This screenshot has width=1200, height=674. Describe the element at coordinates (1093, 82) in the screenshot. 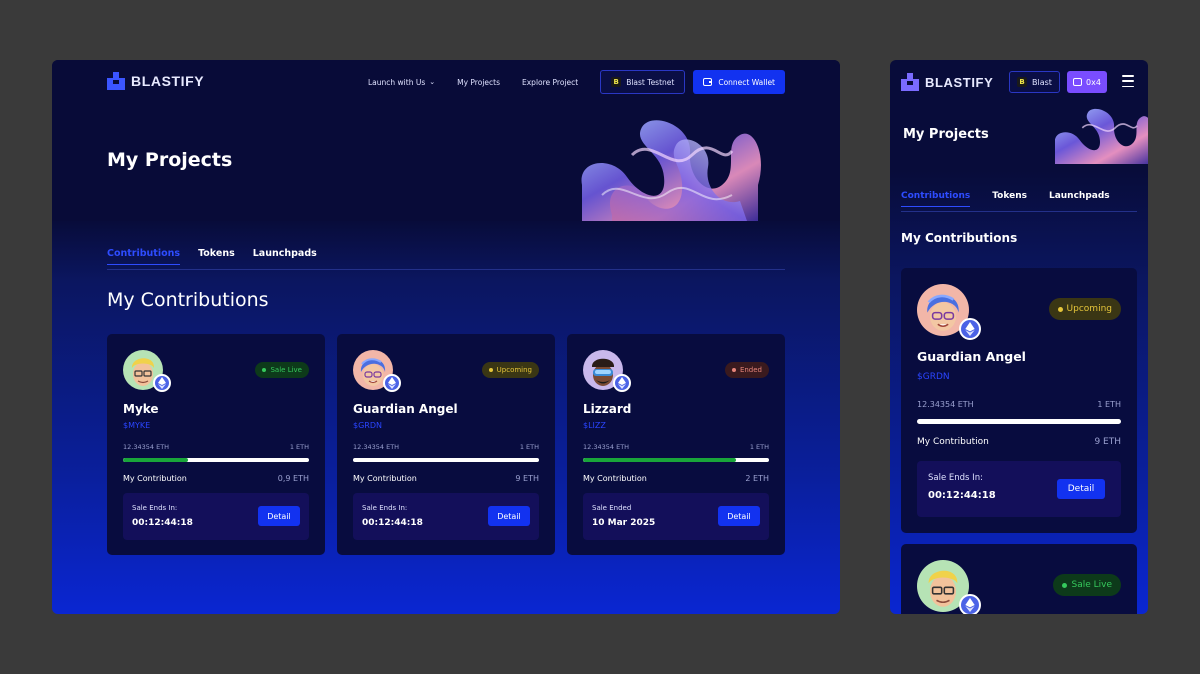

I see `wallet-address: 0x4` at that location.